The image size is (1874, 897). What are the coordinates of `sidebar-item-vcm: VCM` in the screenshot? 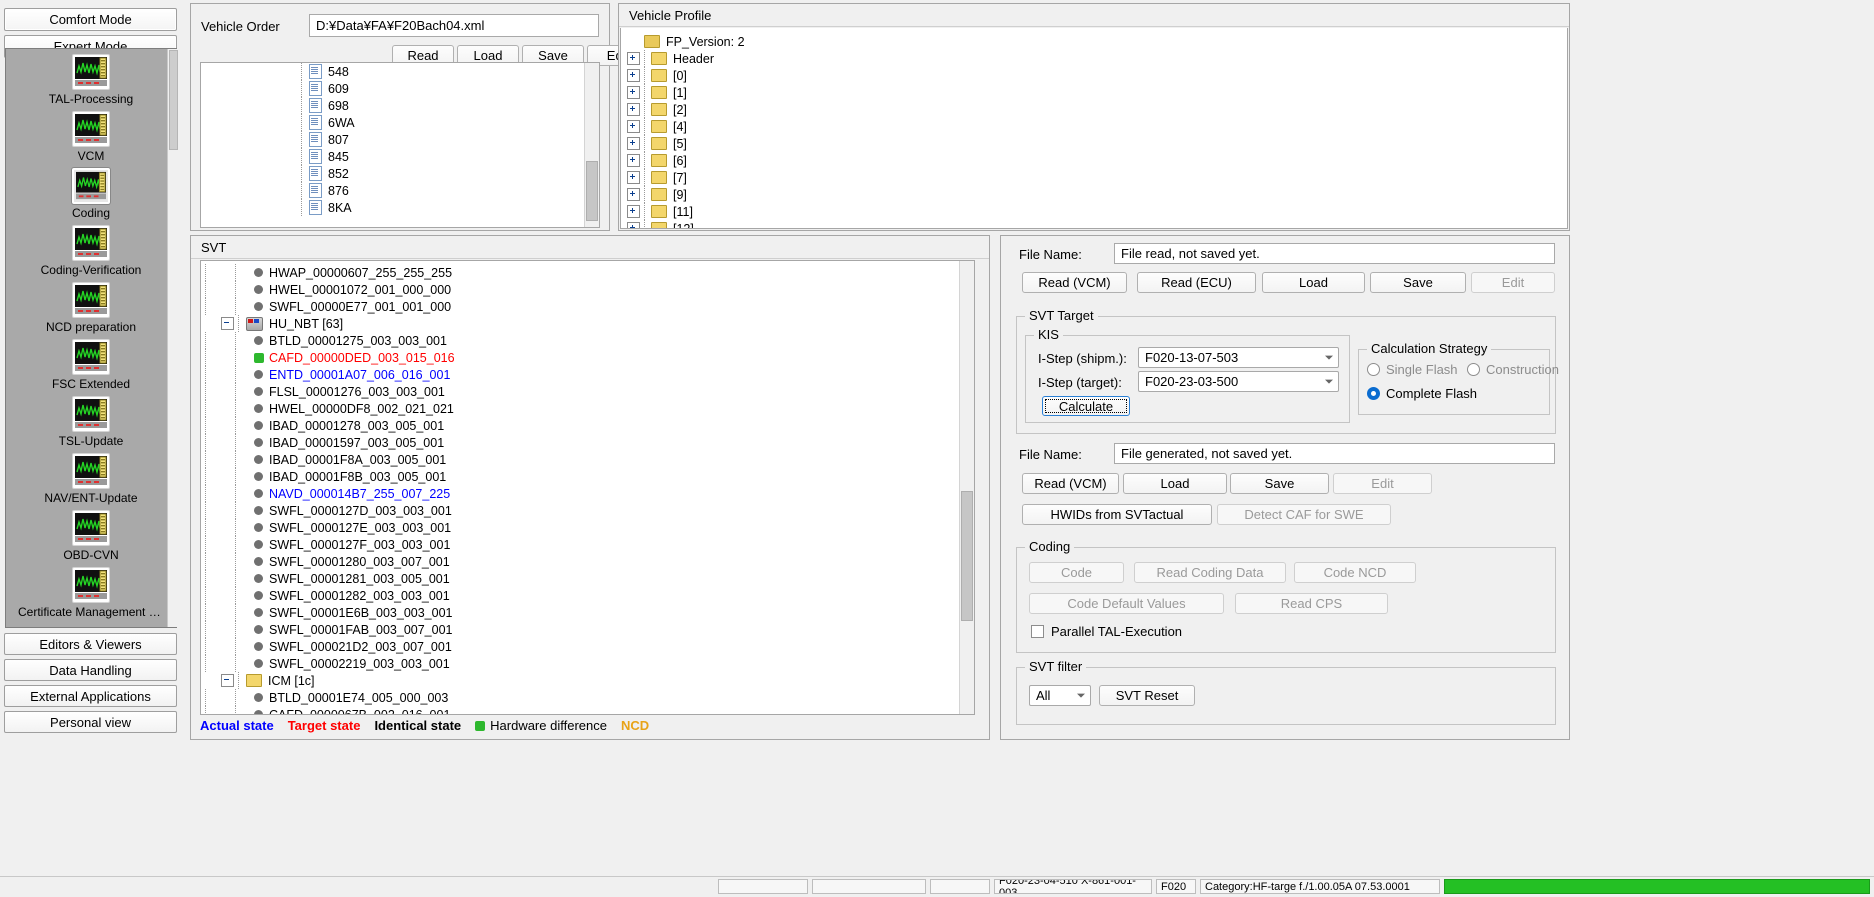 It's located at (91, 134).